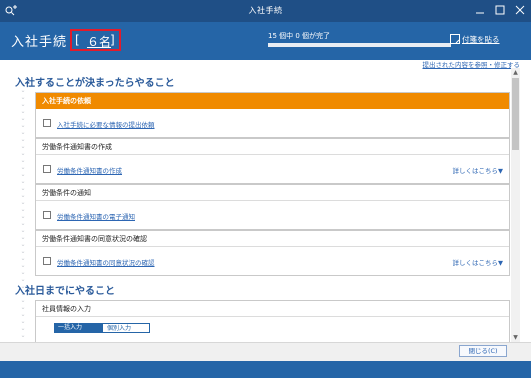  What do you see at coordinates (106, 262) in the screenshot?
I see `task-link: 労働条件通知書の同意状況の確認` at bounding box center [106, 262].